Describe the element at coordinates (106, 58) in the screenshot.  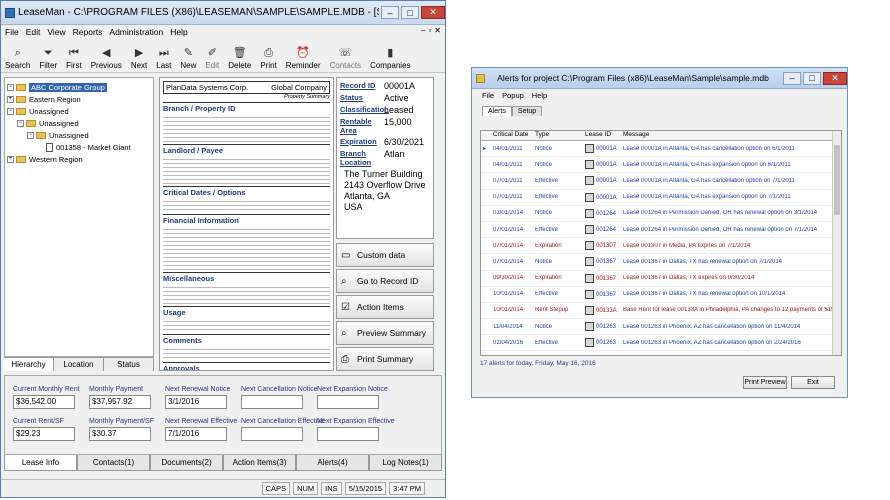
I see `previous-button: ◀ Previous` at that location.